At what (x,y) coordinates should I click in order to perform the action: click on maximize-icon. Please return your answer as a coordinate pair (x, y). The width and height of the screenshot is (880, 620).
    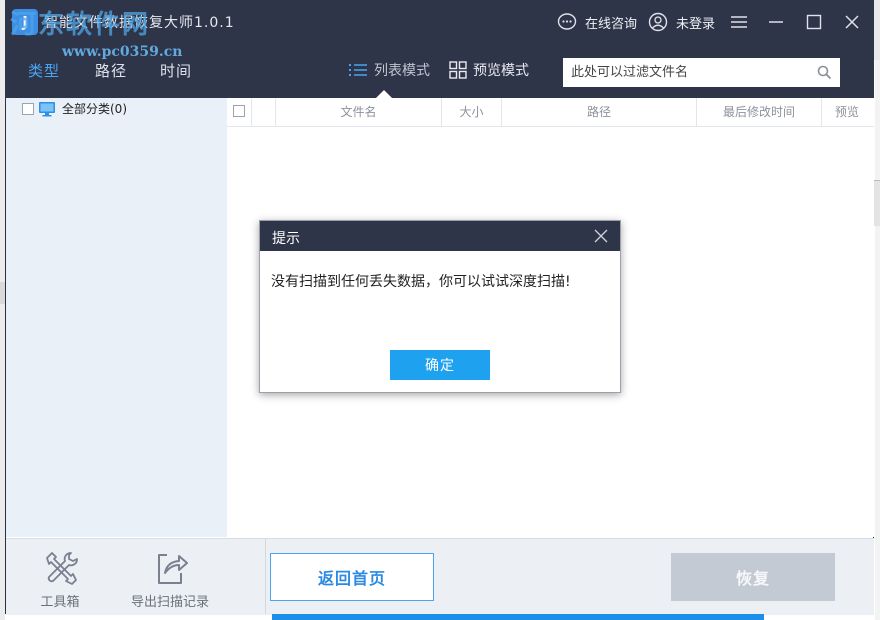
    Looking at the image, I should click on (814, 22).